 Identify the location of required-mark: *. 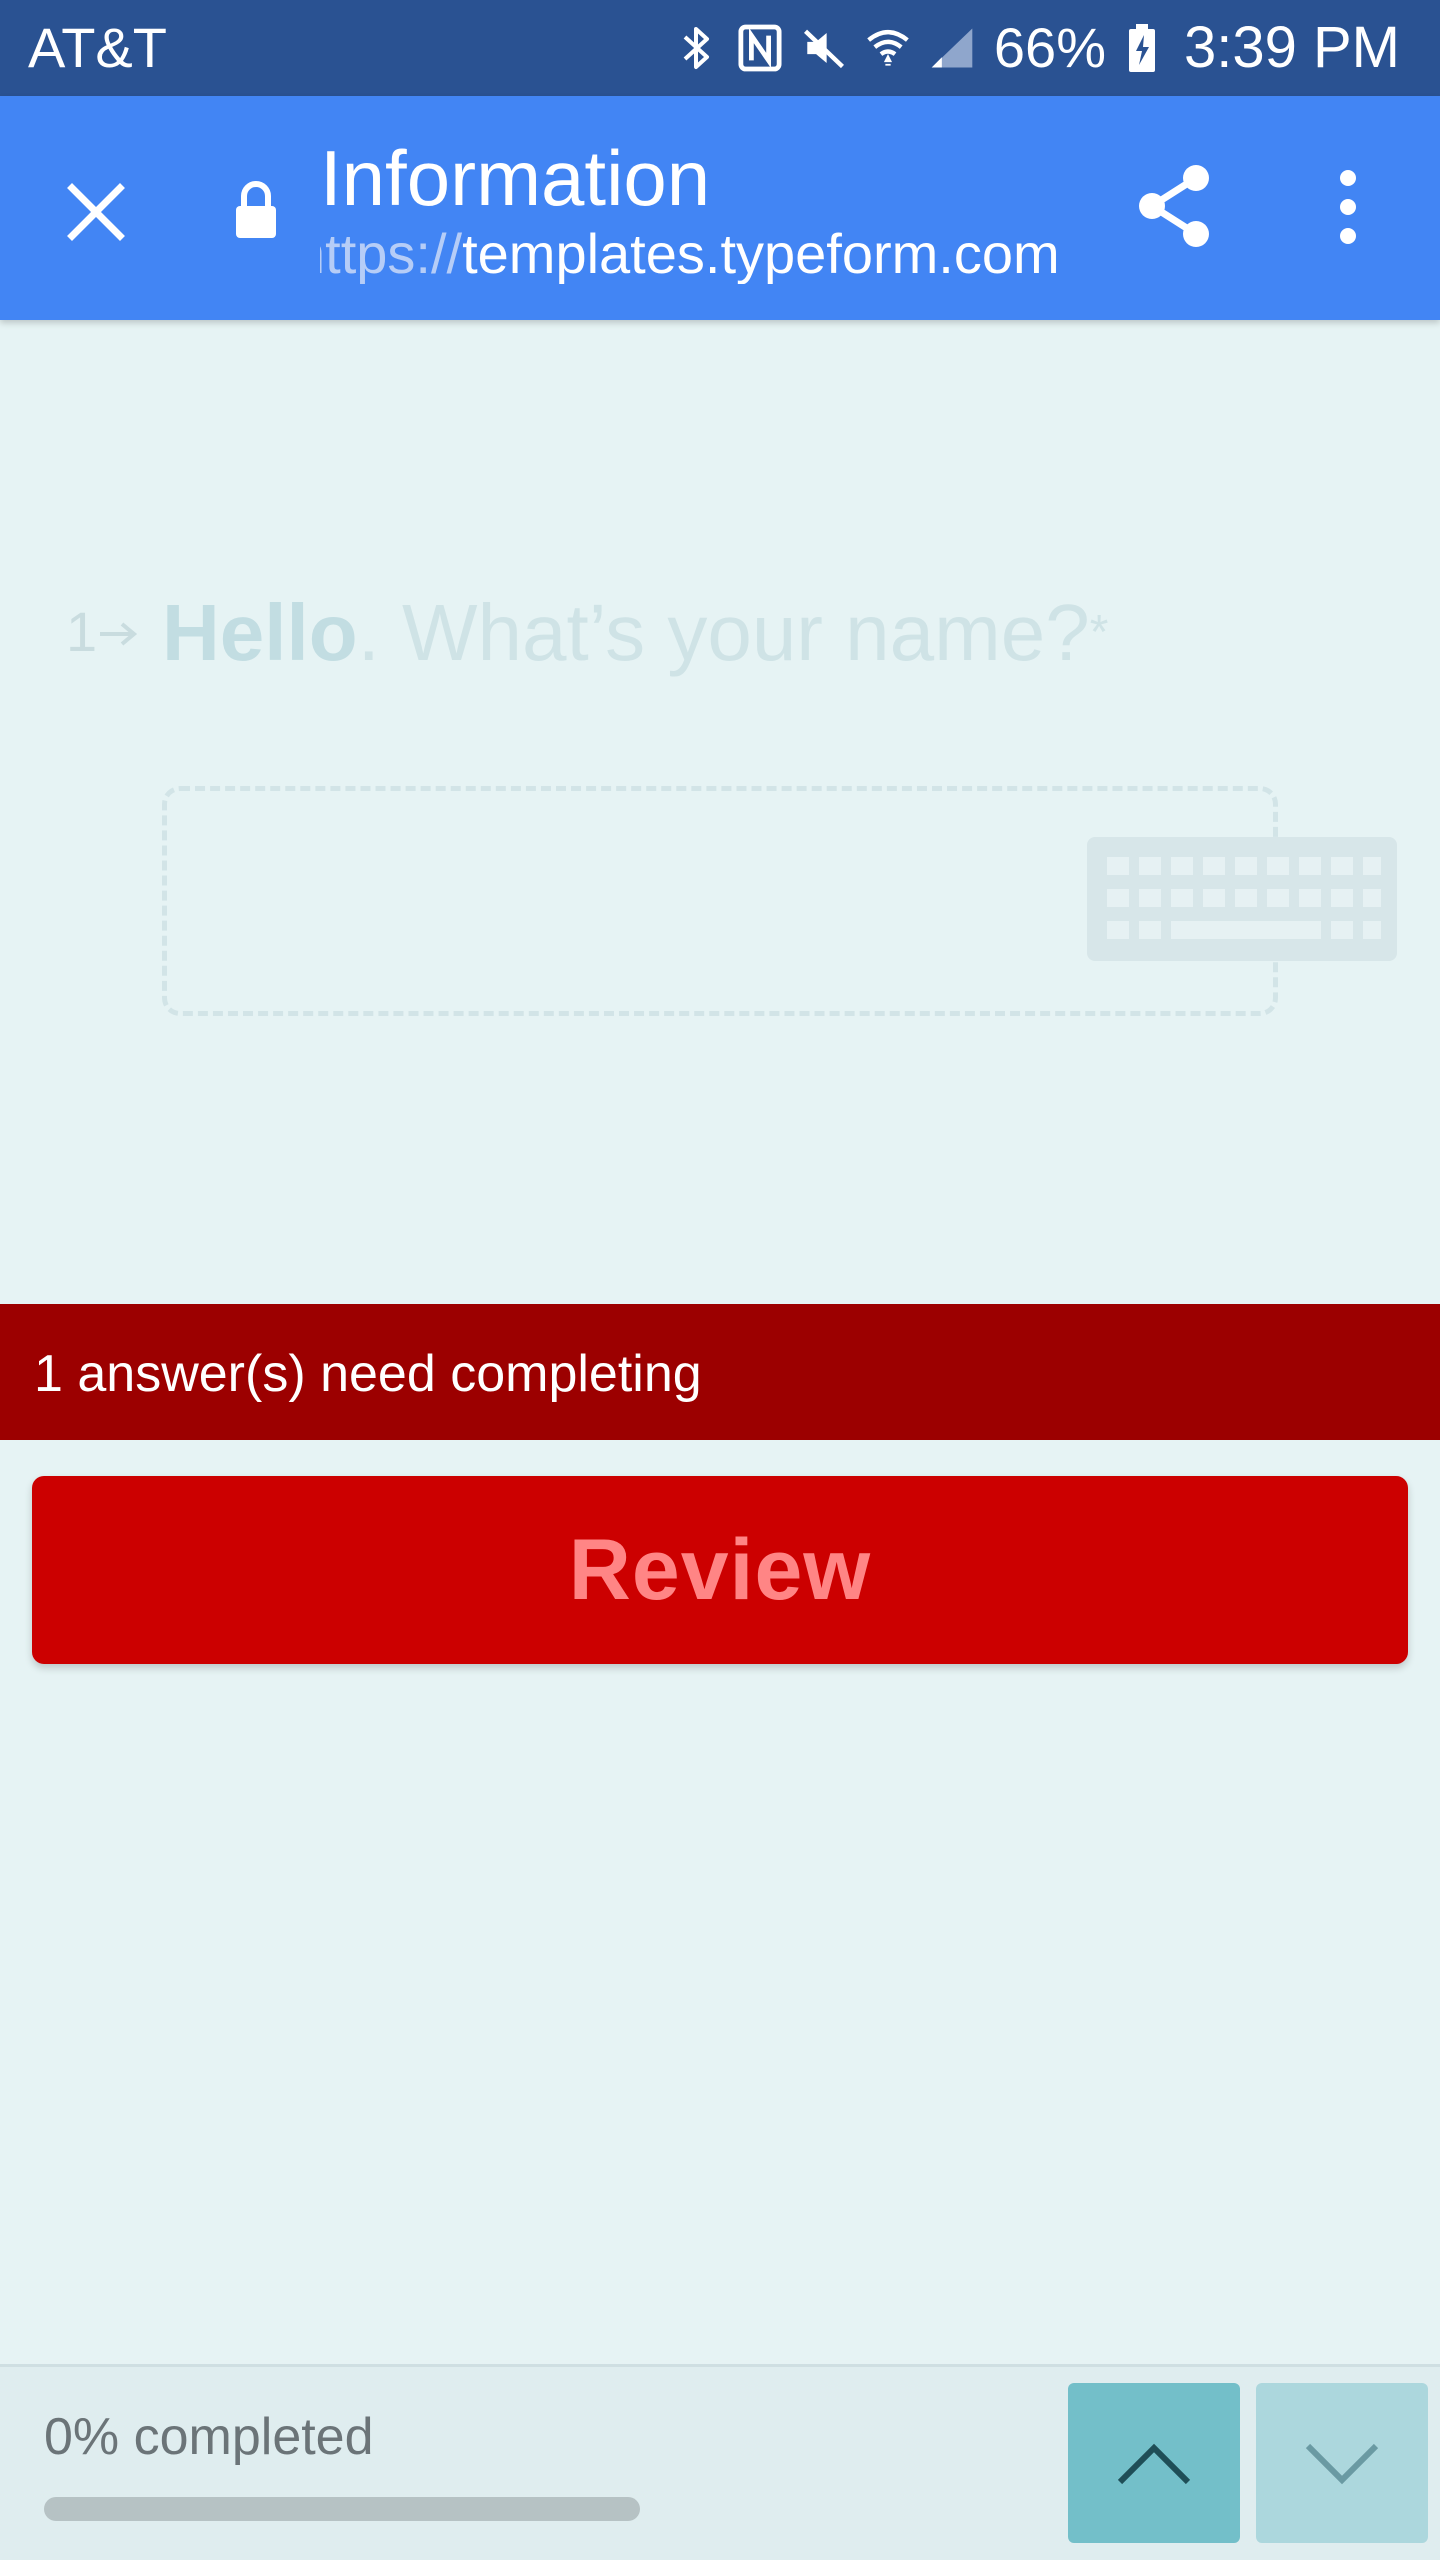
(1099, 632).